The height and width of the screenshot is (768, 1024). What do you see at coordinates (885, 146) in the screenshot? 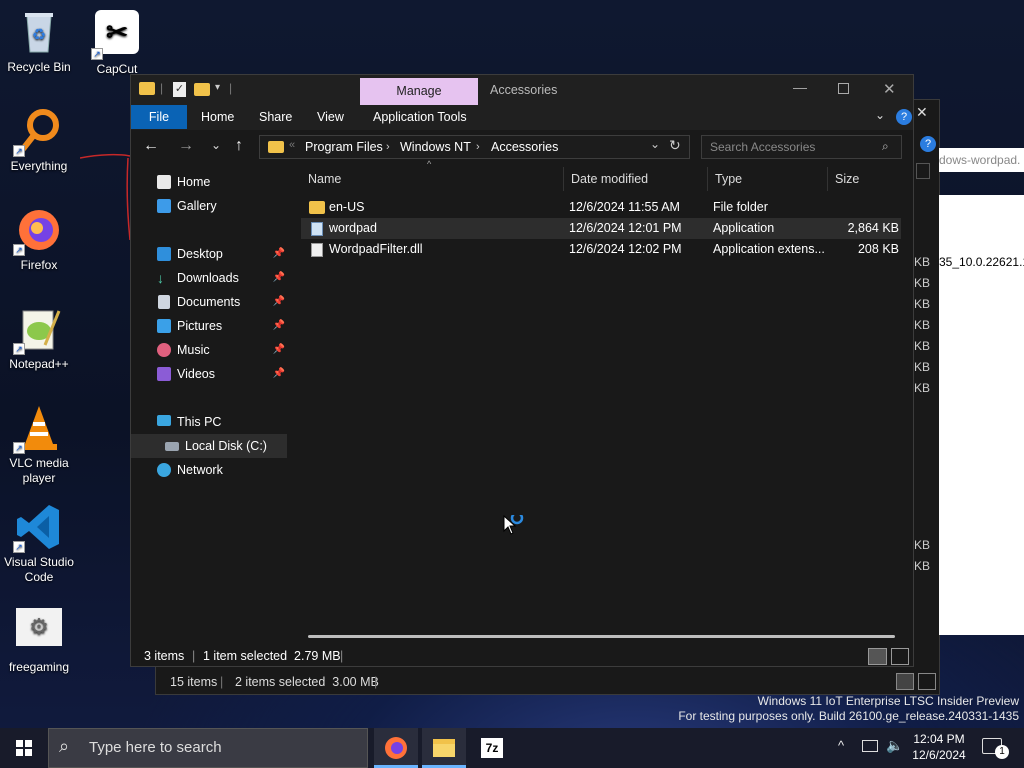
I see `search-icon: ⌕` at bounding box center [885, 146].